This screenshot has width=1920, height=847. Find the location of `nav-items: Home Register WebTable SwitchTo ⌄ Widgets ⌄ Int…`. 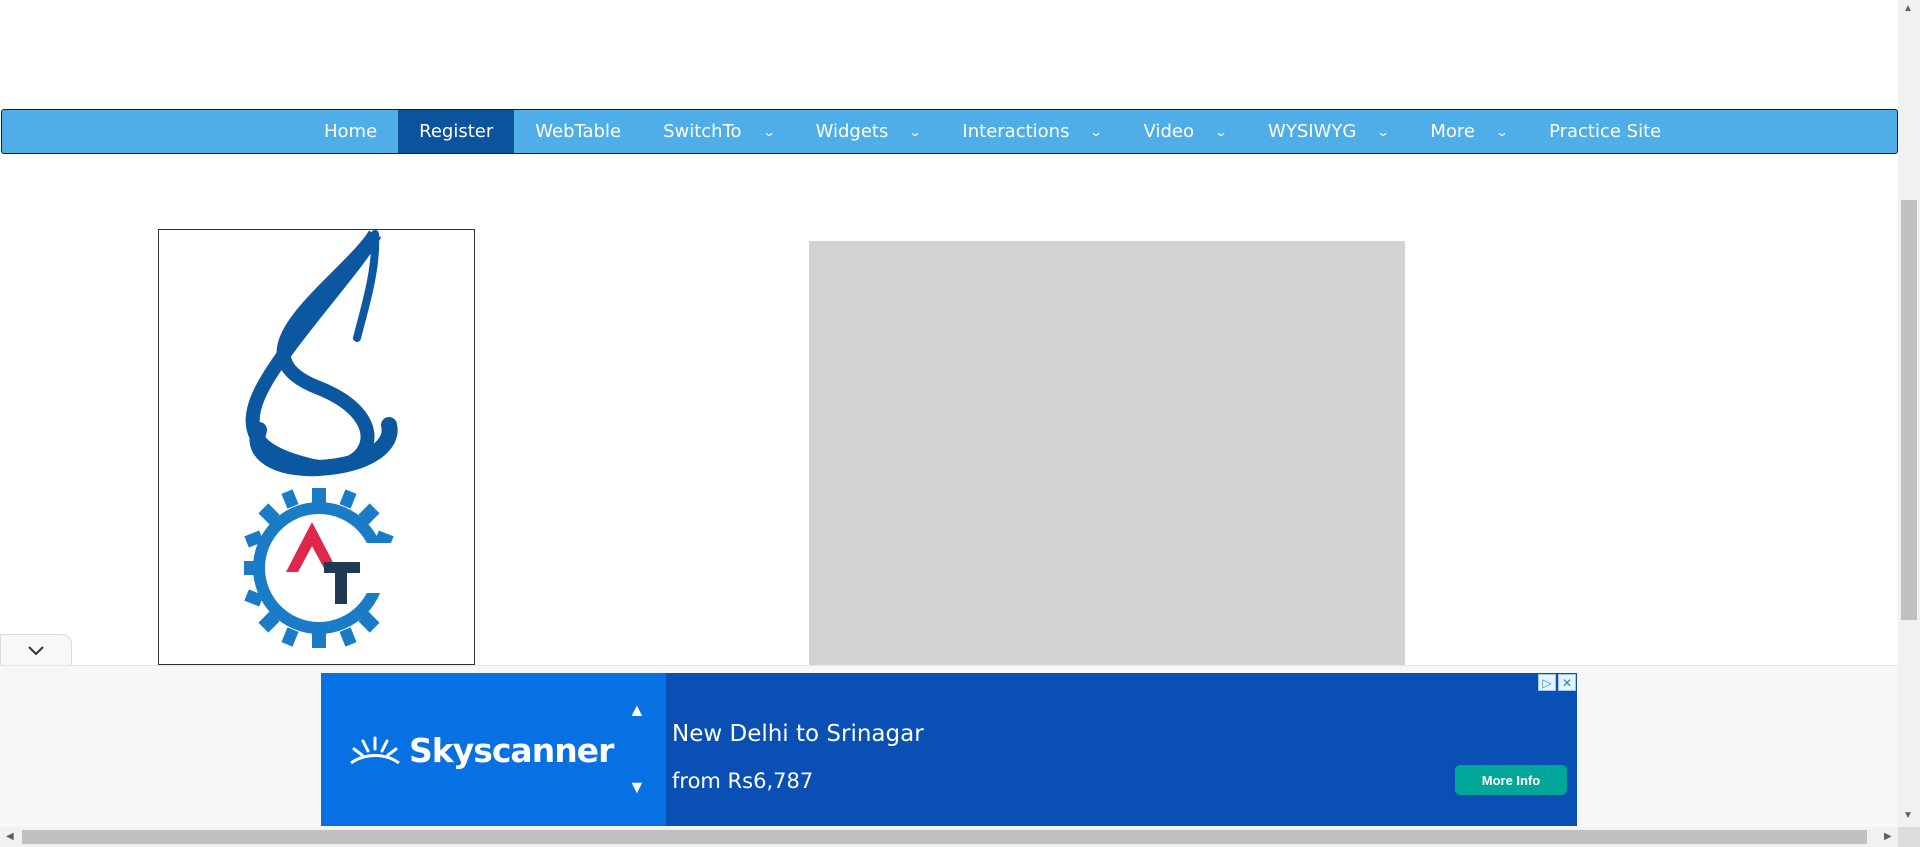

nav-items: Home Register WebTable SwitchTo ⌄ Widgets ⌄ Int… is located at coordinates (992, 131).